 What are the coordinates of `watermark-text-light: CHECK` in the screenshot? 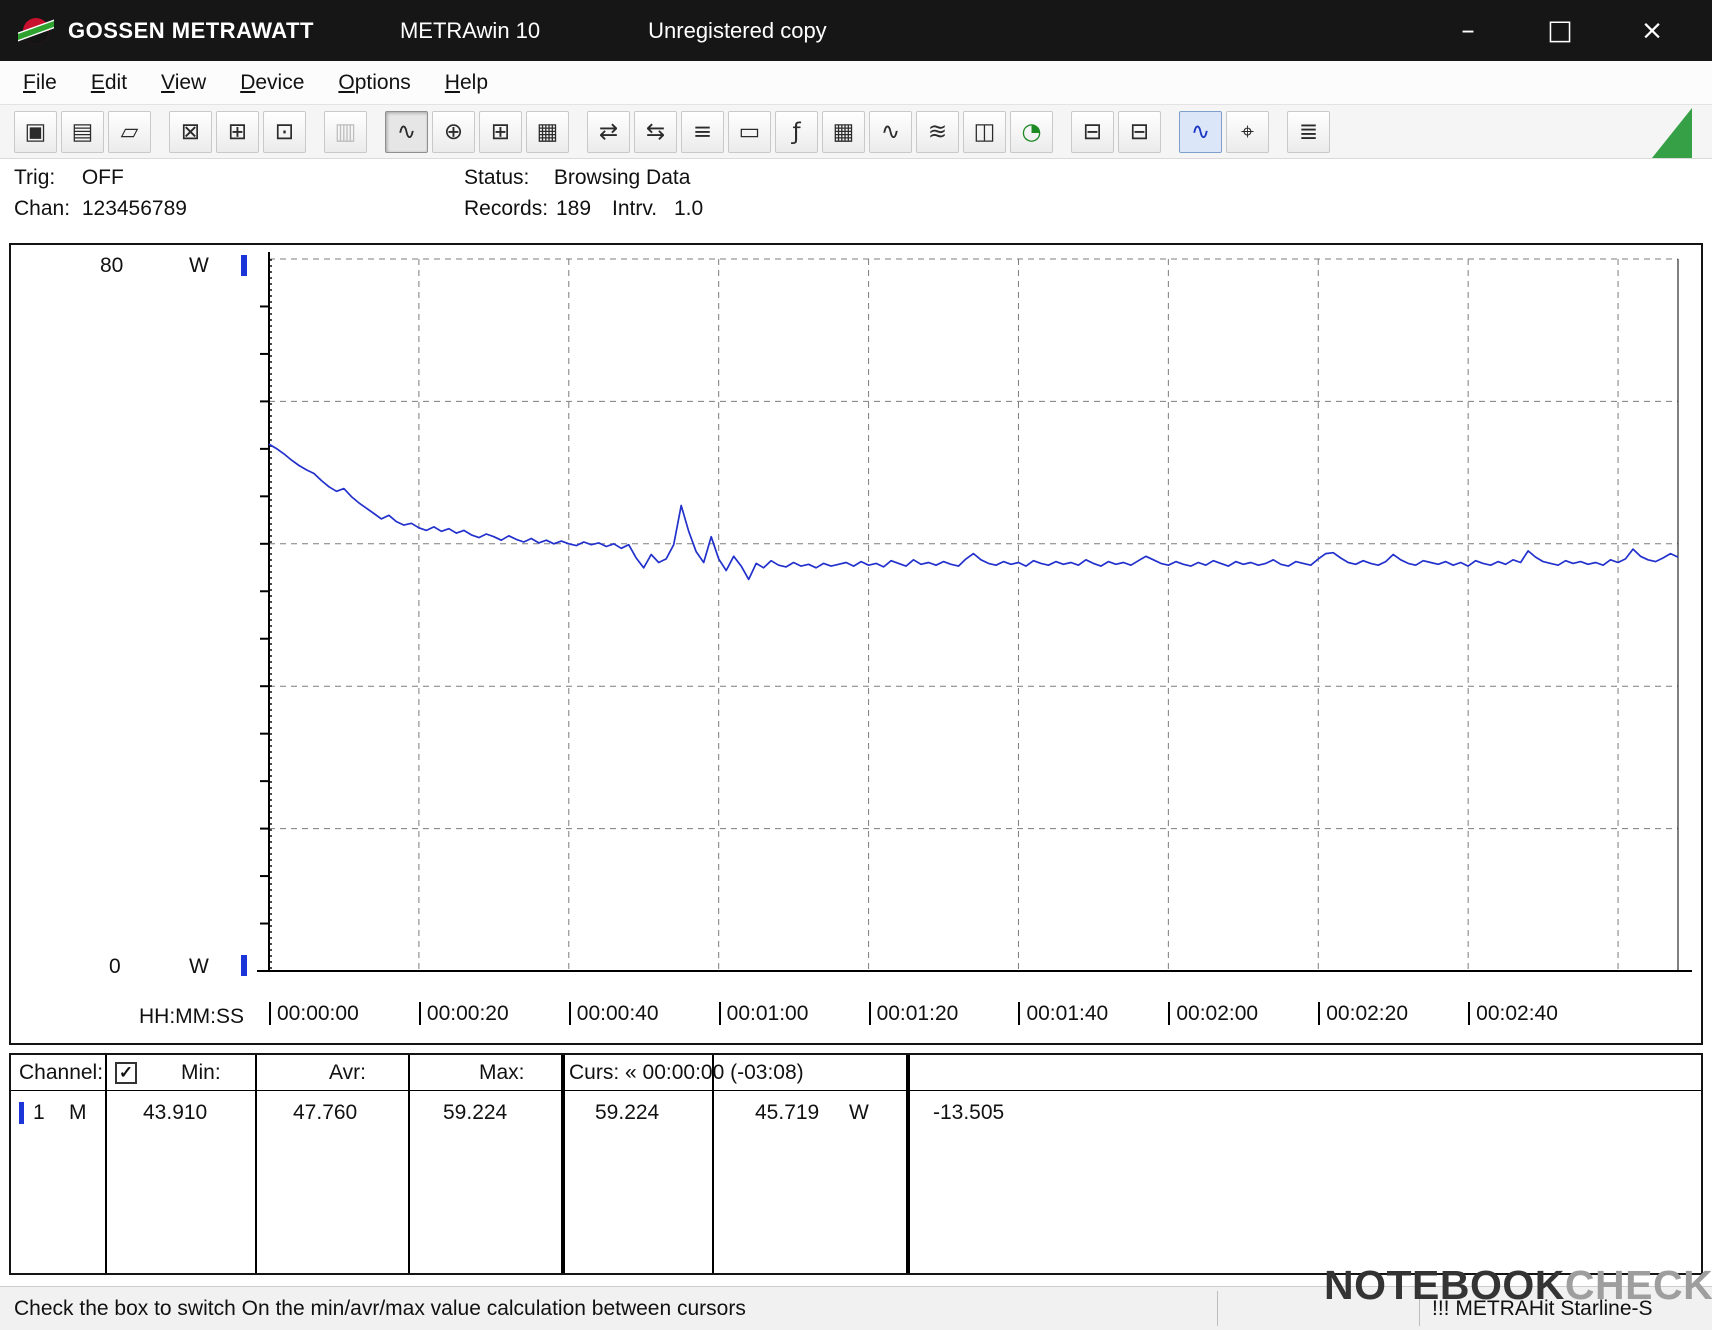 It's located at (1638, 1284).